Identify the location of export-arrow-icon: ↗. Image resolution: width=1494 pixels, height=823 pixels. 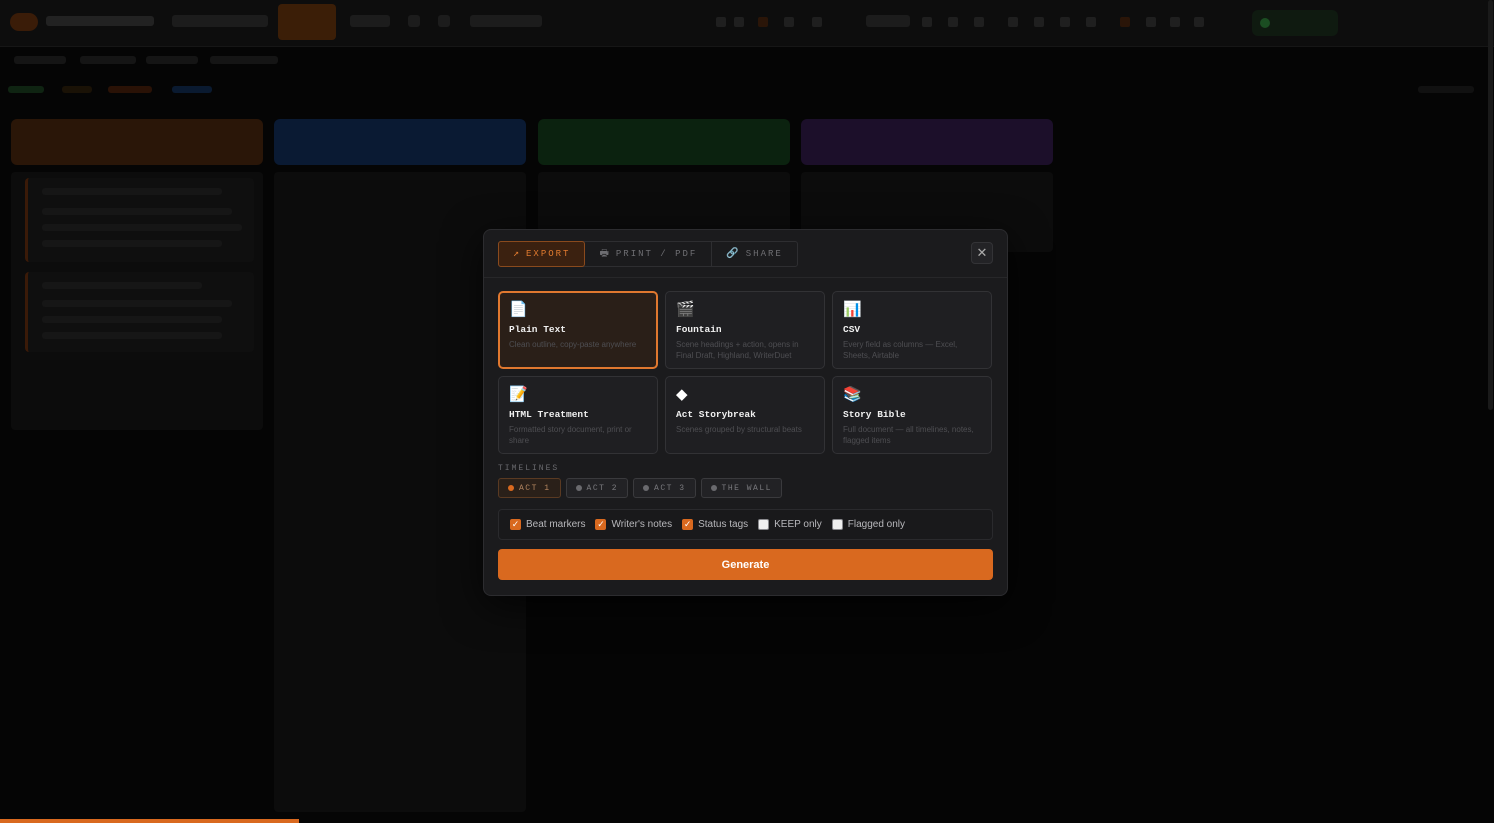
(516, 254).